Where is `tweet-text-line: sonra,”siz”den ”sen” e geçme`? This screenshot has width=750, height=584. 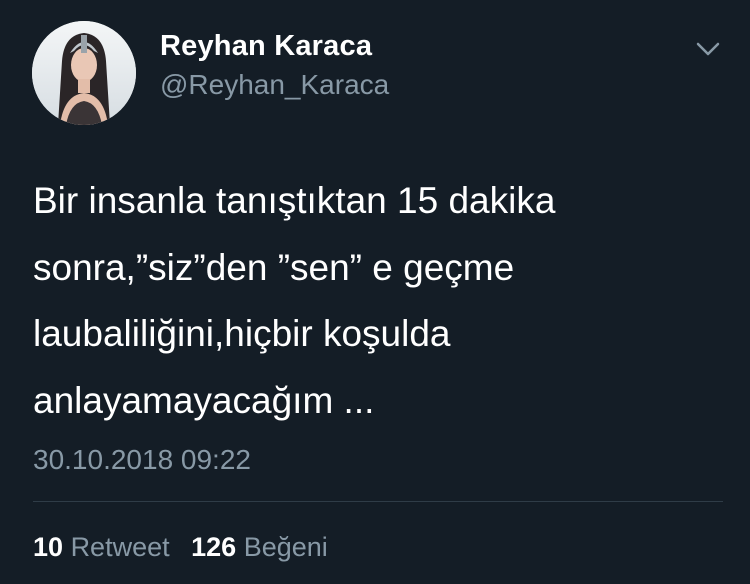 tweet-text-line: sonra,”siz”den ”sen” e geçme is located at coordinates (274, 267).